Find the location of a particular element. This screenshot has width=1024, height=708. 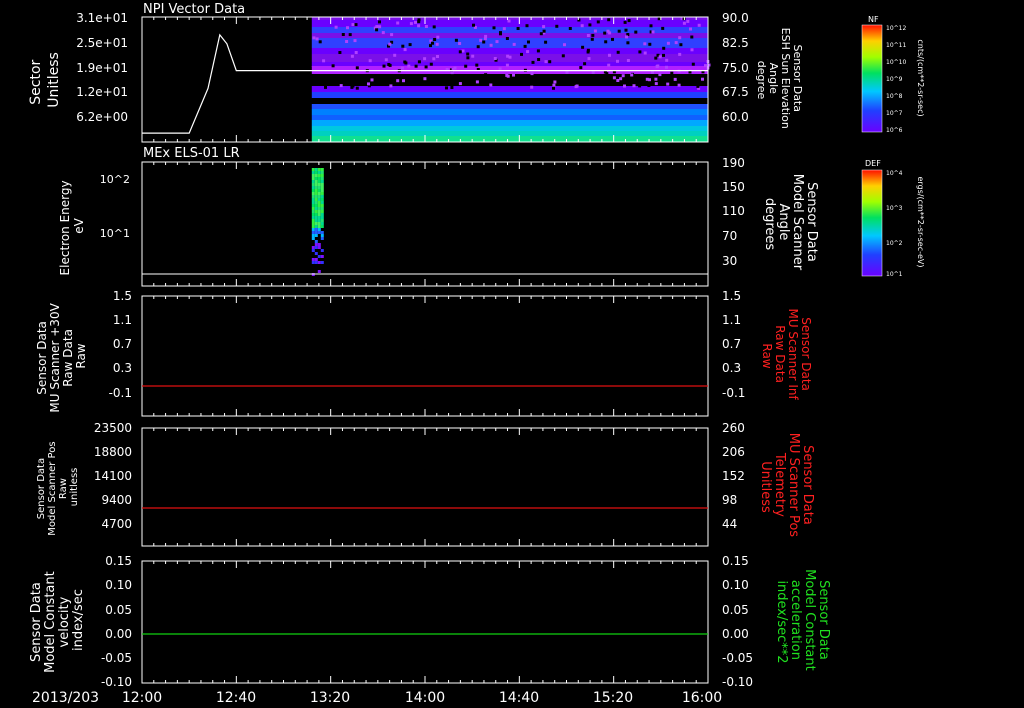

y-tick-label: 2.5e+01 is located at coordinates (102, 43).